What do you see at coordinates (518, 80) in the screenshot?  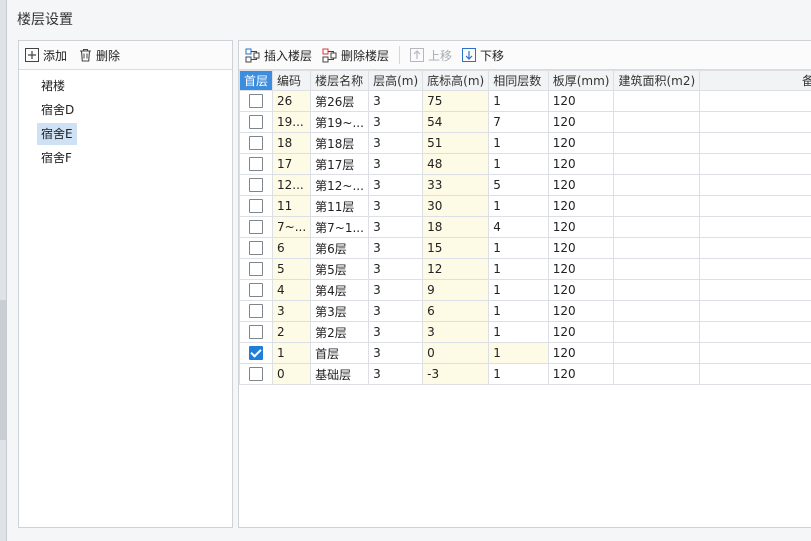 I see `column-header-same-floors: 相同层数` at bounding box center [518, 80].